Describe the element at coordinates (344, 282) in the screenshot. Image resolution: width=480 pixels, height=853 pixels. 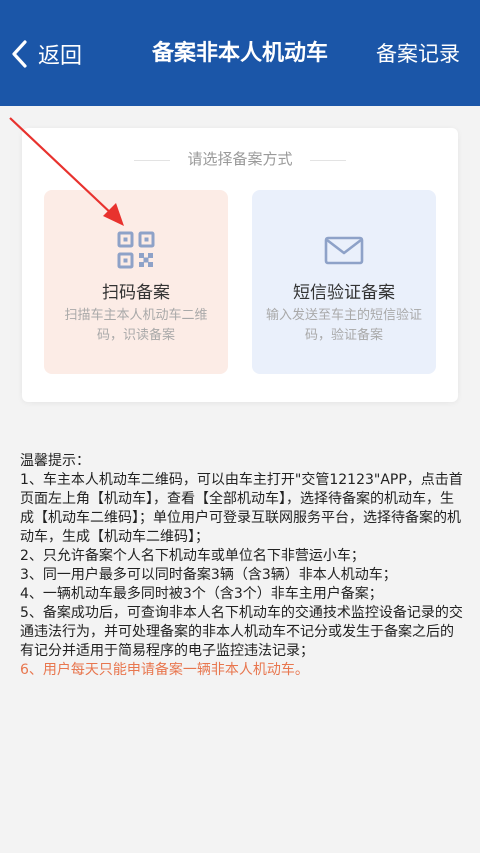
I see `sms-verification-filing-option: 短信验证备案 输入发送至车主的短信验证码，验证备案` at that location.